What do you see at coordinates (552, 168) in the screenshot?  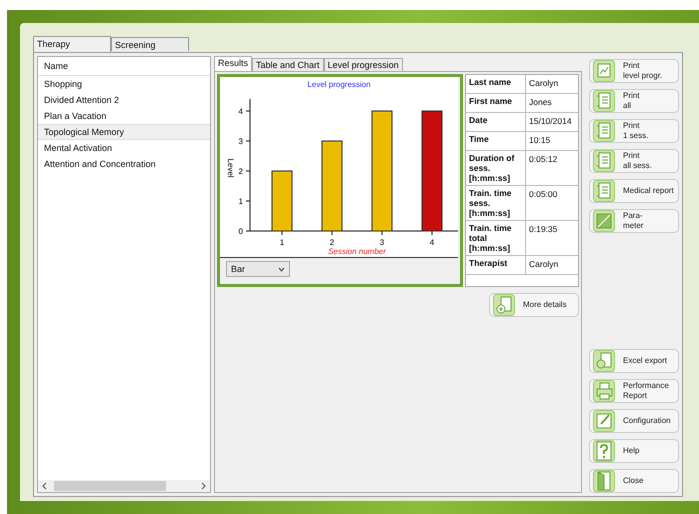 I see `table-cell: 0:05:12` at bounding box center [552, 168].